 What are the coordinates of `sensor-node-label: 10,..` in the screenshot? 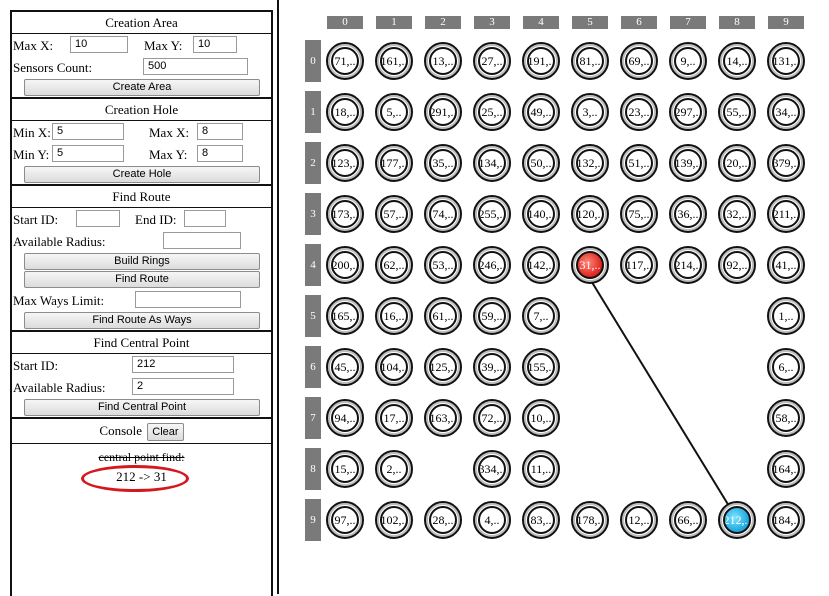 It's located at (541, 418).